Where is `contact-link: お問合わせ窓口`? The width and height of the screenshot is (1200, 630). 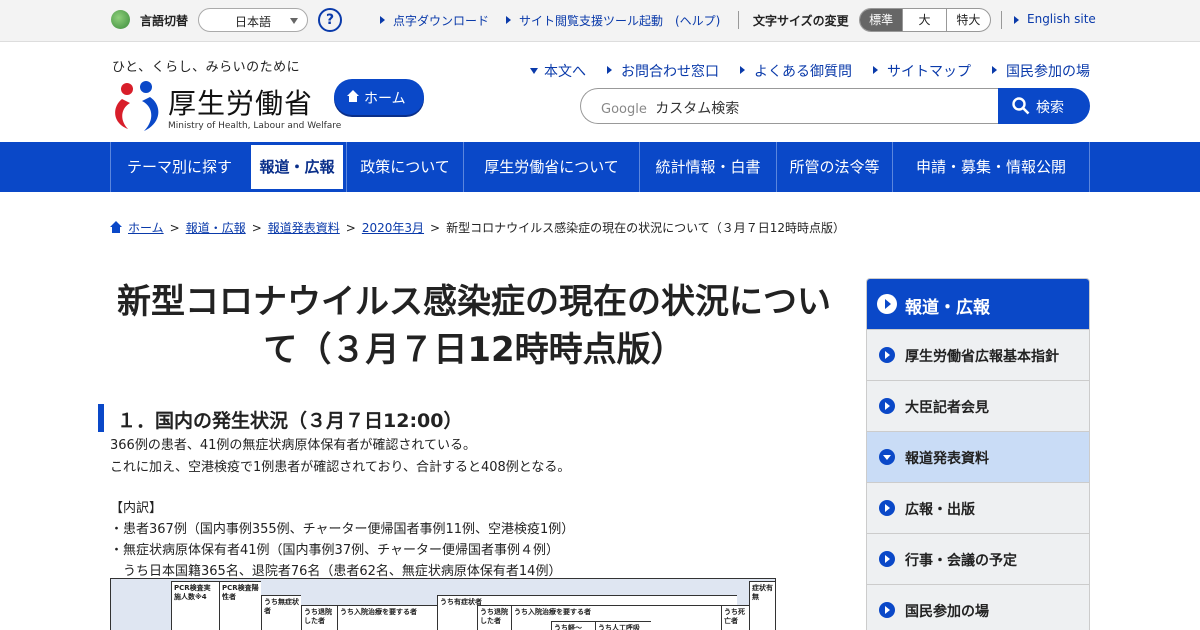
contact-link: お問合わせ窓口 is located at coordinates (663, 71).